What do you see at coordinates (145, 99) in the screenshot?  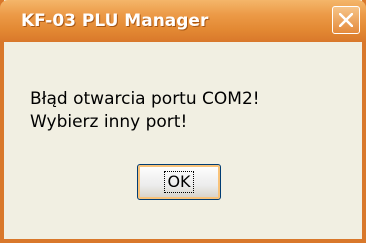 I see `message-line-1: Błąd otwarcia portu COM2!` at bounding box center [145, 99].